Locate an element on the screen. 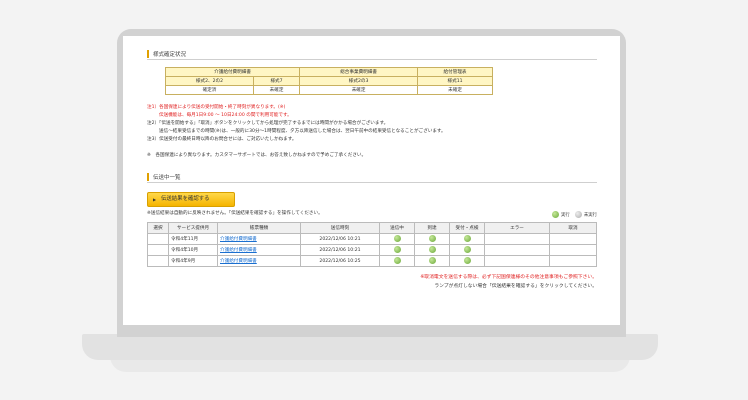 The height and width of the screenshot is (400, 748). table-row: 令和4年11月 介護給付費明細書 2022/12/06 10:21 is located at coordinates (372, 239).